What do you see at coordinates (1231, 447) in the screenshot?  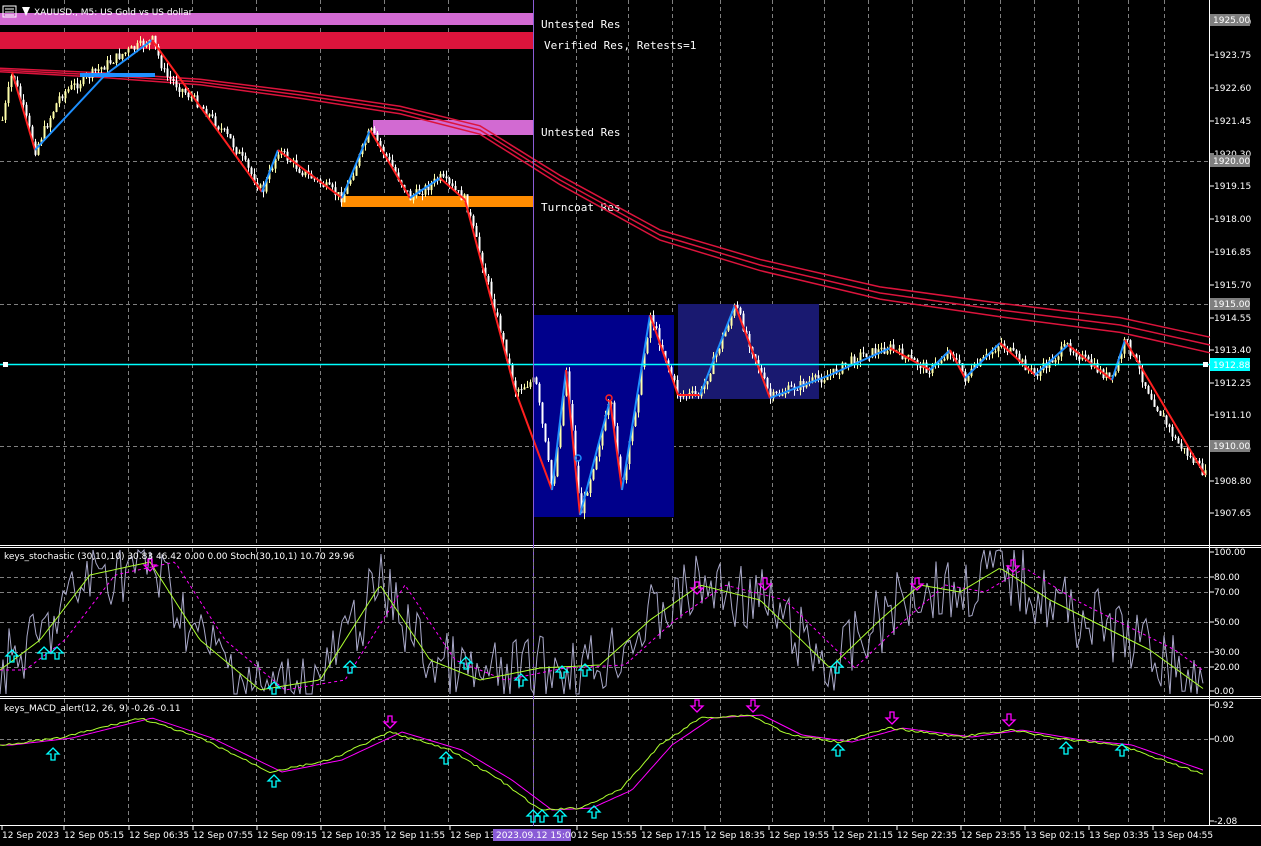 I see `price-level-label: 1910.00` at bounding box center [1231, 447].